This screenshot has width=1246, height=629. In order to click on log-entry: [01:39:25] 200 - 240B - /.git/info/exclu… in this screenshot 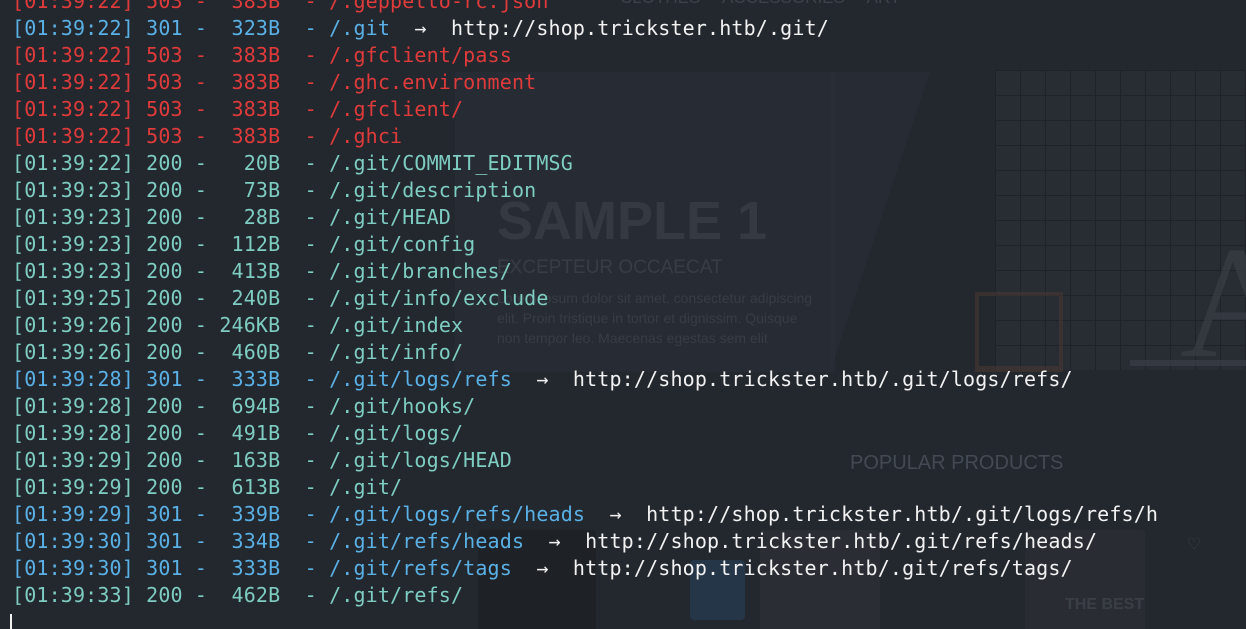, I will do `click(280, 298)`.